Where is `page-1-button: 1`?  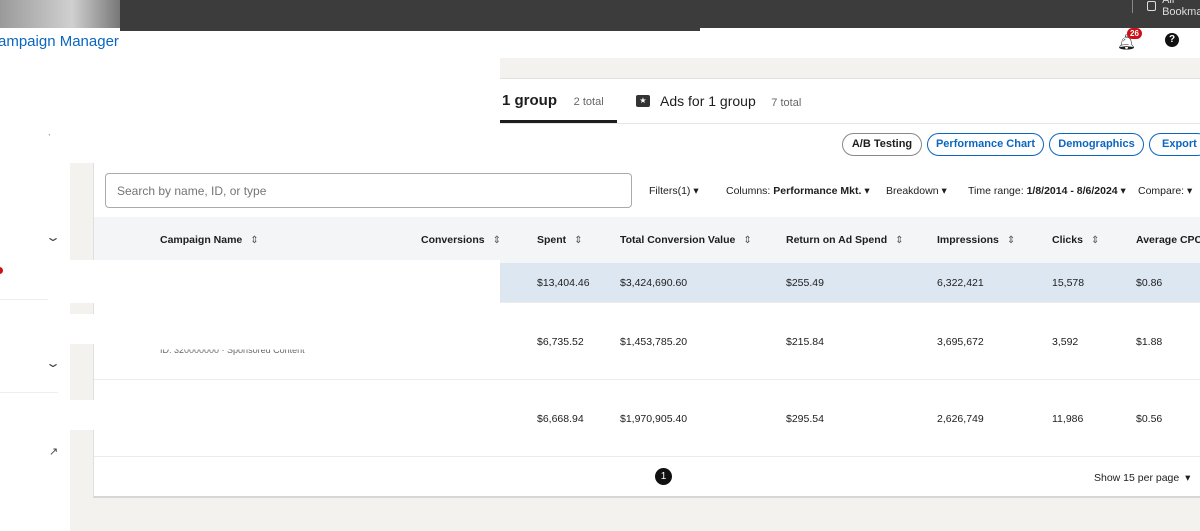 page-1-button: 1 is located at coordinates (663, 476).